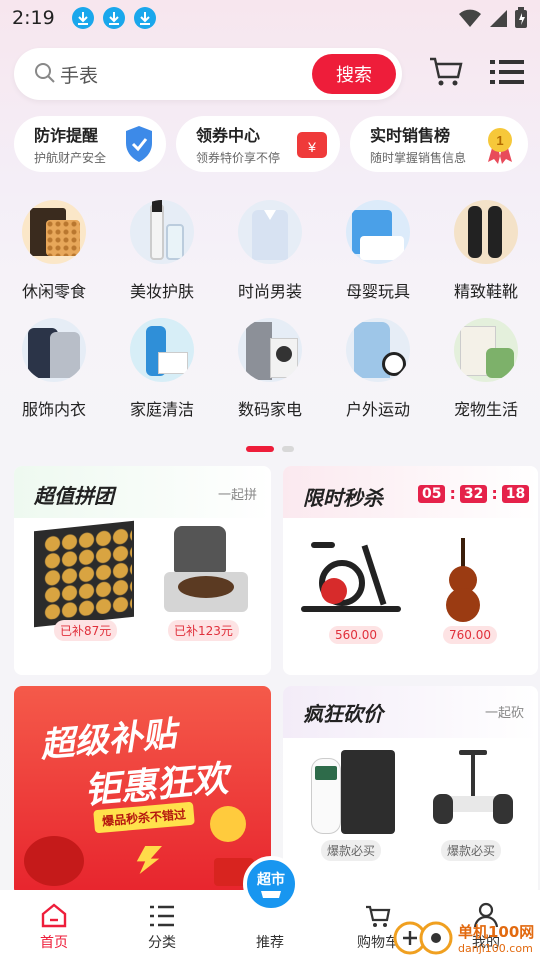 This screenshot has height=960, width=540. What do you see at coordinates (54, 915) in the screenshot?
I see `home-icon` at bounding box center [54, 915].